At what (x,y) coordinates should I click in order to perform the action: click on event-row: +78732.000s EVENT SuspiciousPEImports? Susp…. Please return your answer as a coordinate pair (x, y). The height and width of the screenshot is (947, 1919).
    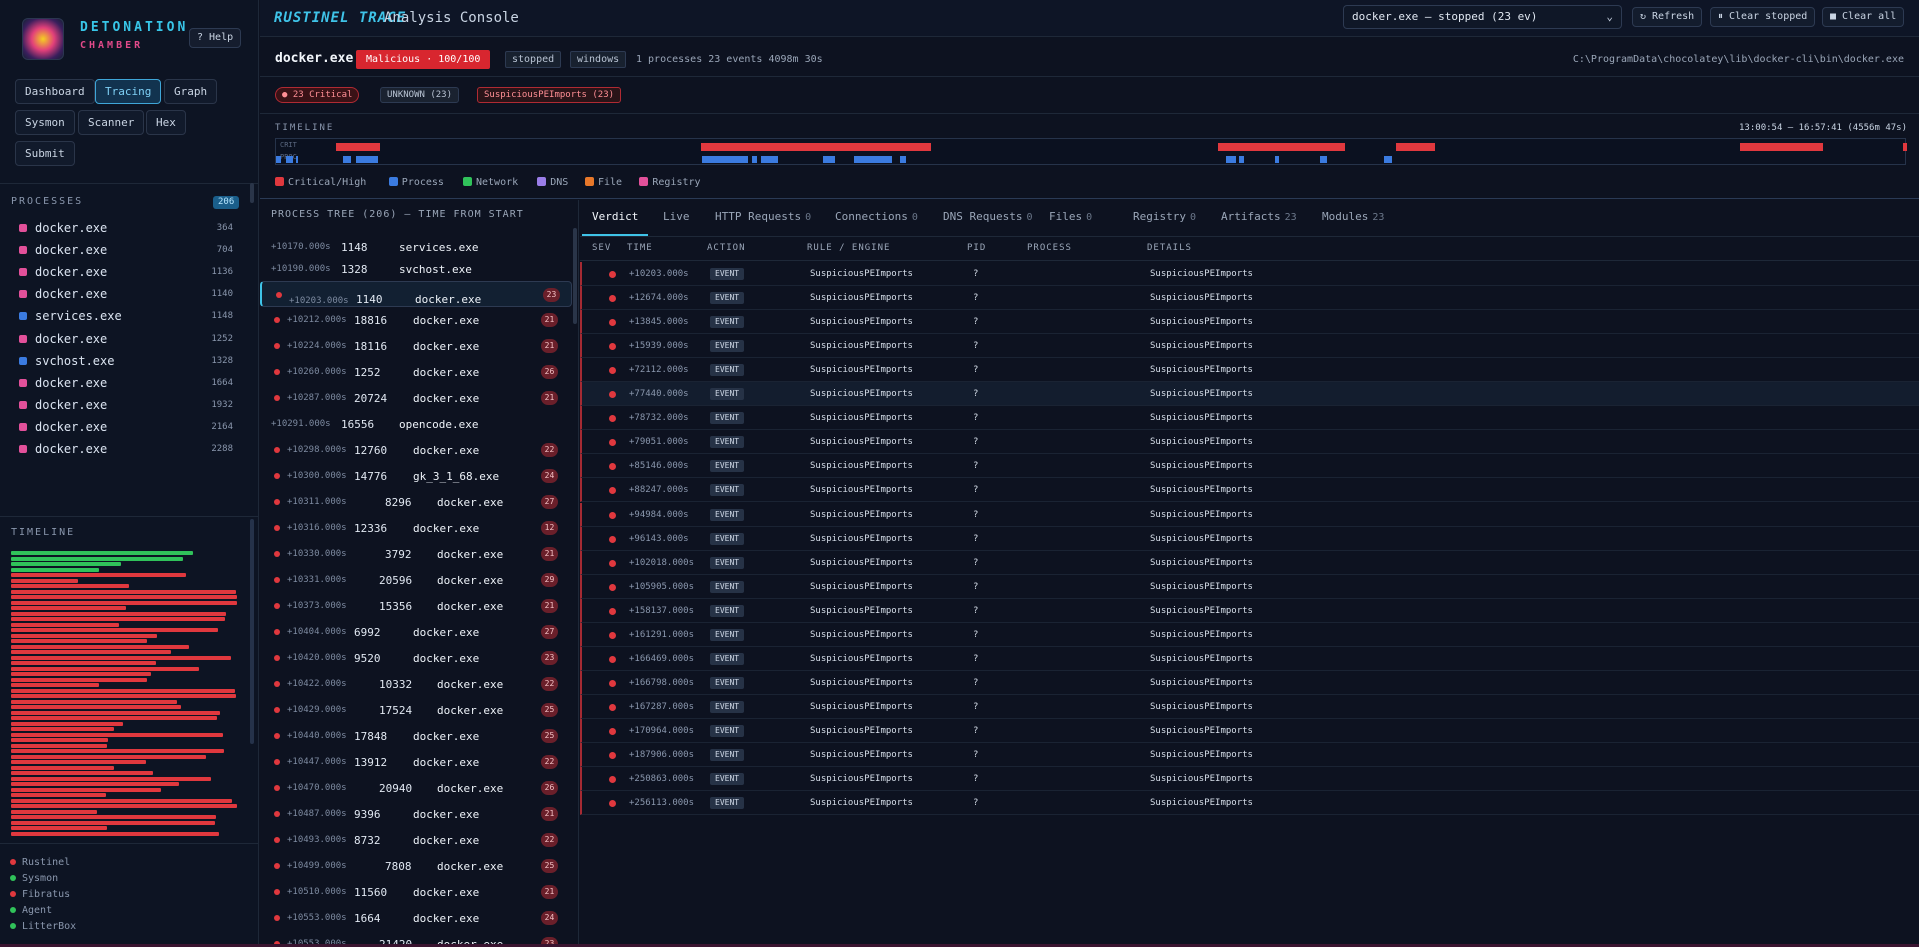
    Looking at the image, I should click on (1249, 418).